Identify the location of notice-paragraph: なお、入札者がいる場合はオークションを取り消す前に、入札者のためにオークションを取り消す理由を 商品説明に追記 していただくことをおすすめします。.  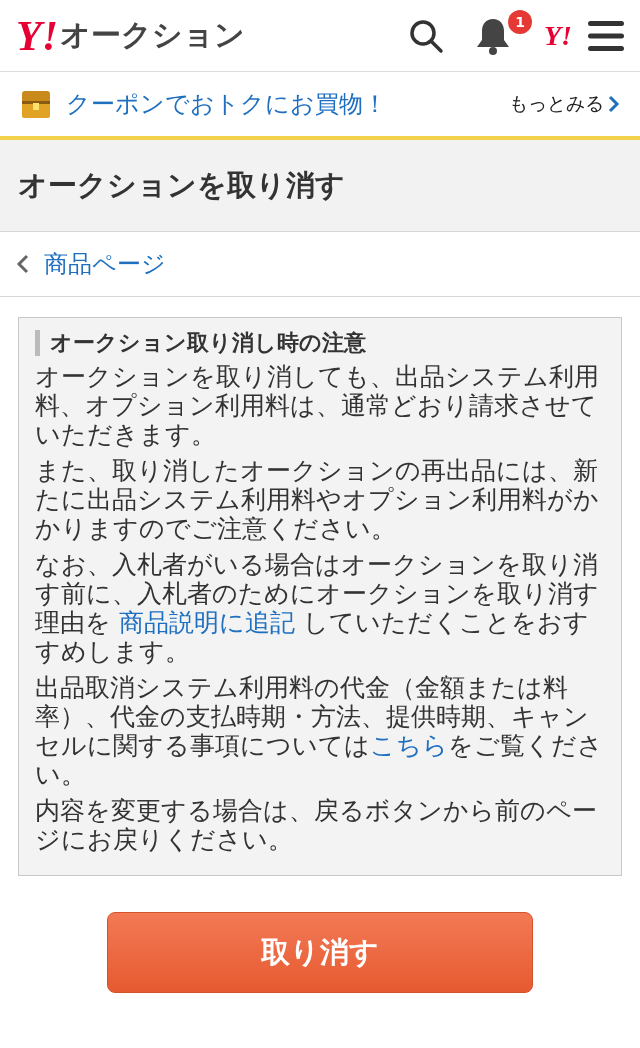
(317, 608).